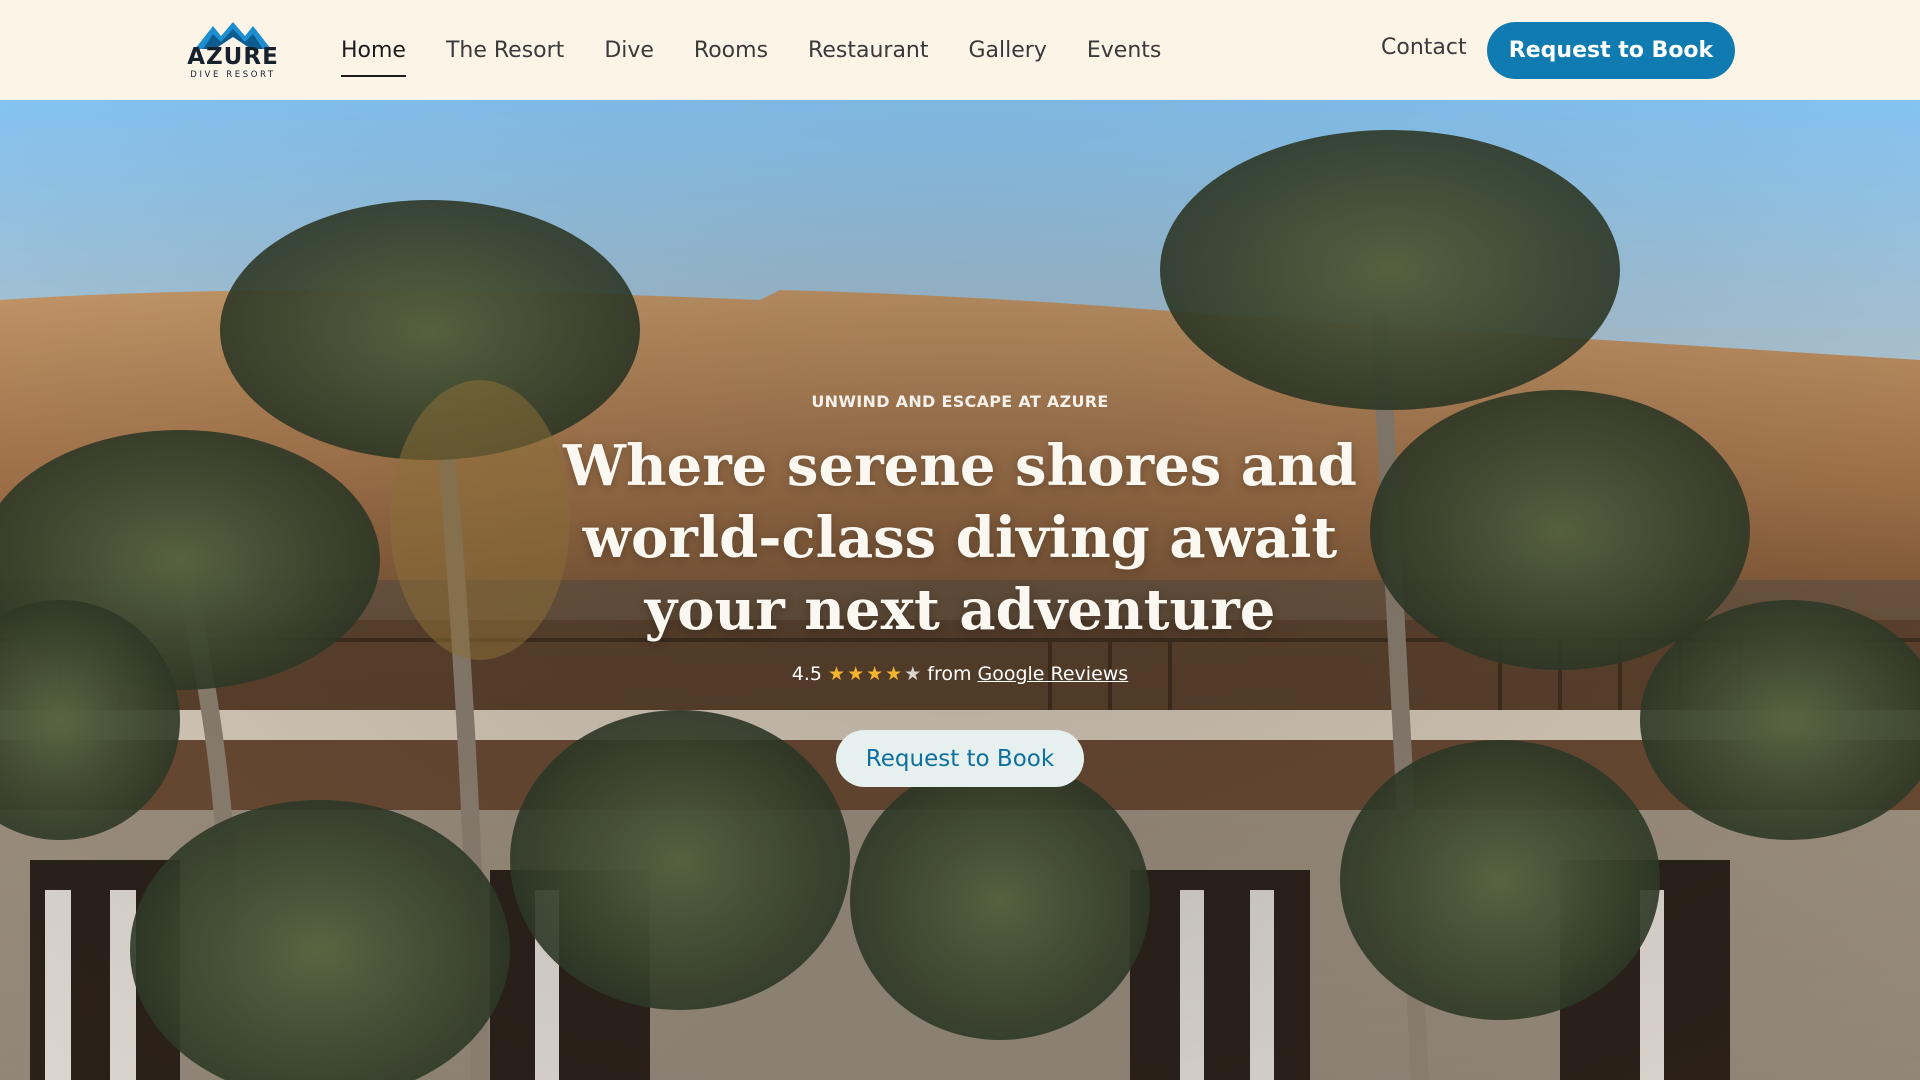  I want to click on nav-item-home: Home, so click(373, 57).